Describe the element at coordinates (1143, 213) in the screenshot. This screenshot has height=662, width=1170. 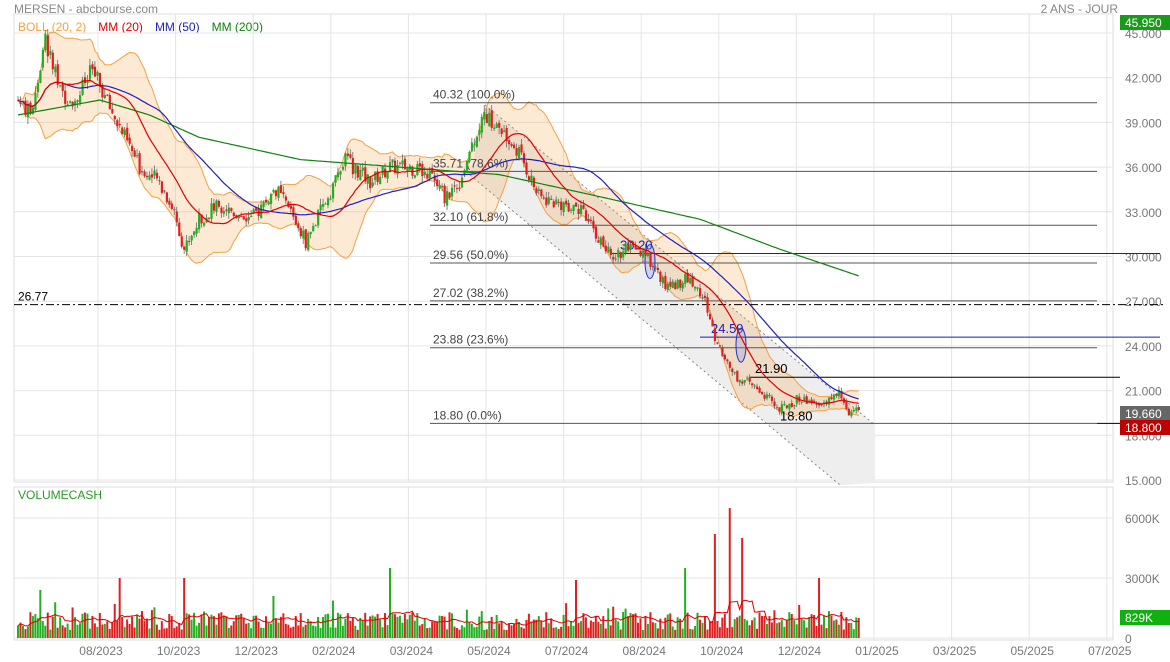
I see `price-axis-label: 33.000` at that location.